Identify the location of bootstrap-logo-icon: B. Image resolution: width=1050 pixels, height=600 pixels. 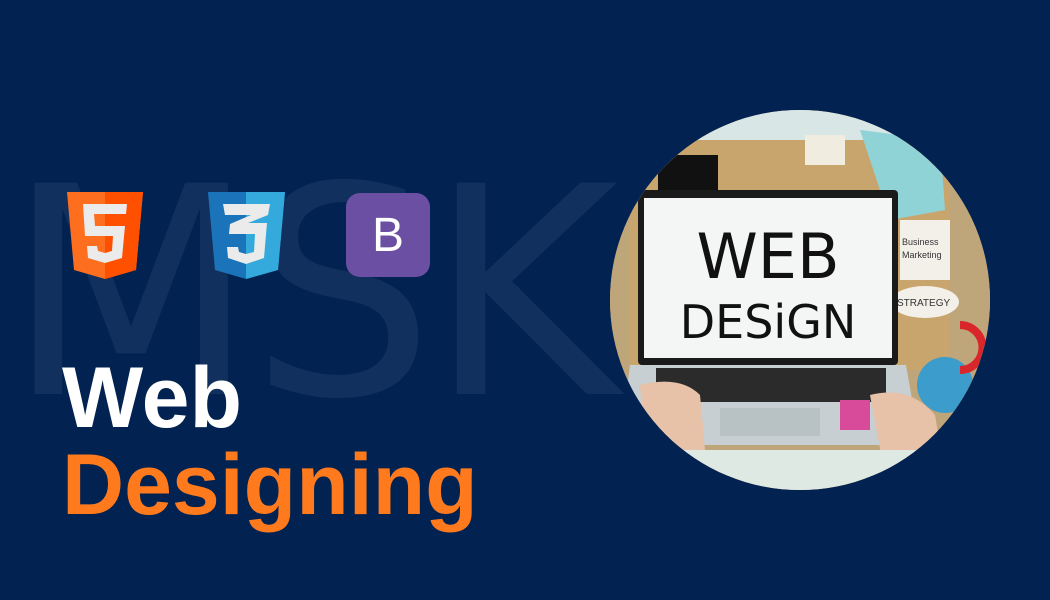
(388, 235).